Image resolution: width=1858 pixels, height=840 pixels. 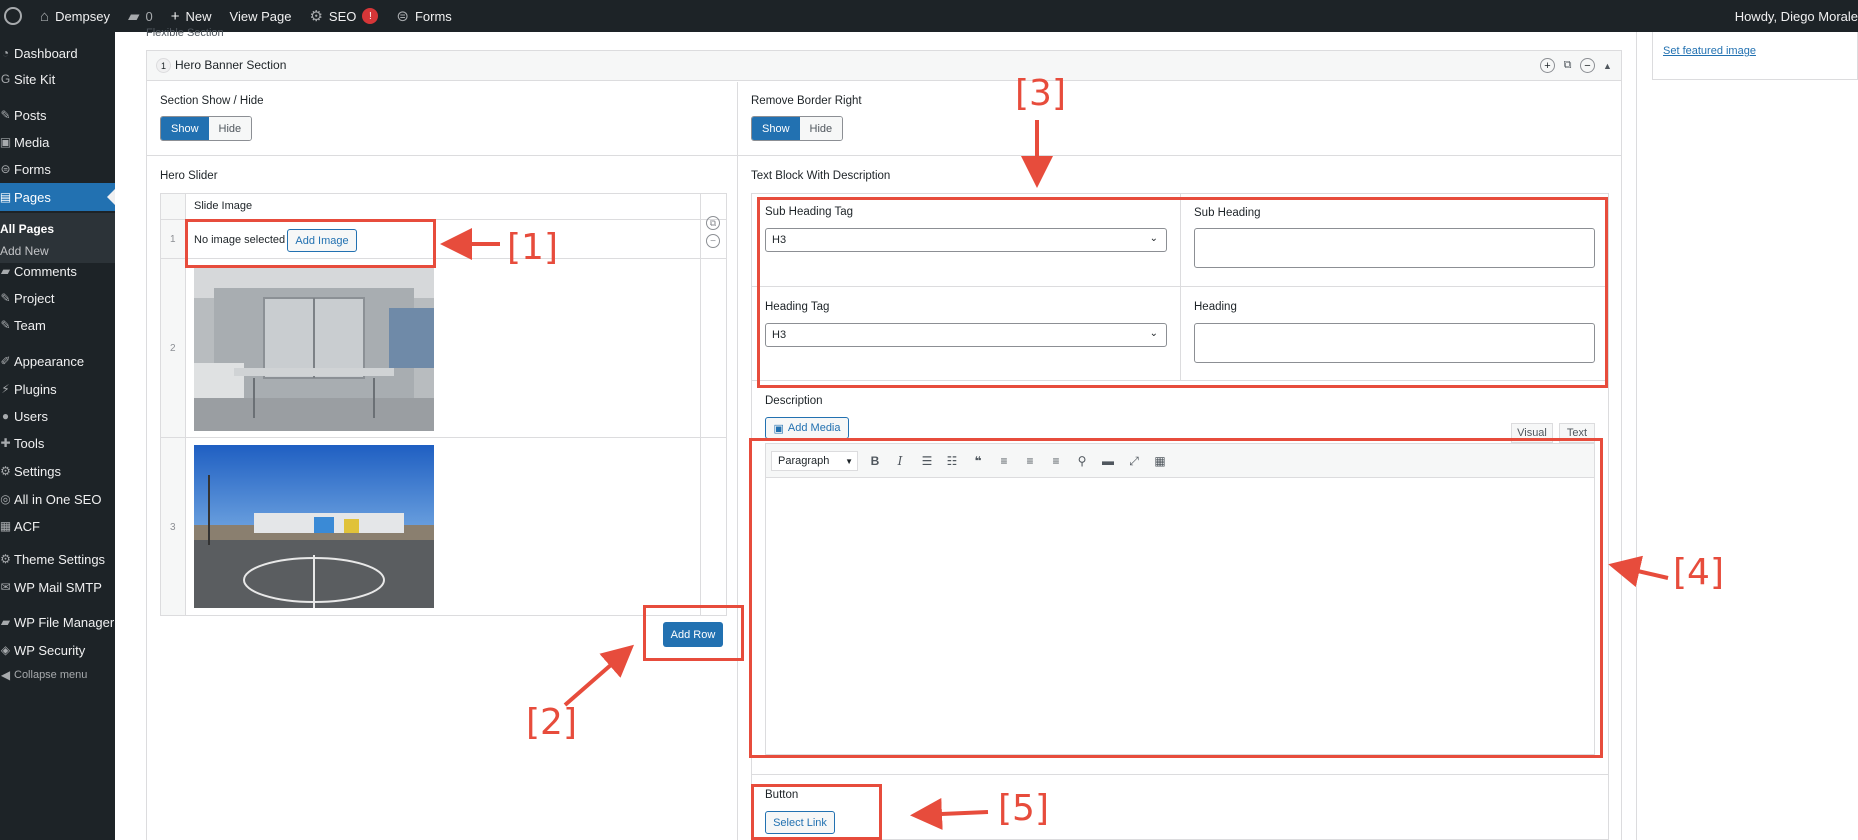 What do you see at coordinates (1547, 65) in the screenshot?
I see `layout-add-icon: +` at bounding box center [1547, 65].